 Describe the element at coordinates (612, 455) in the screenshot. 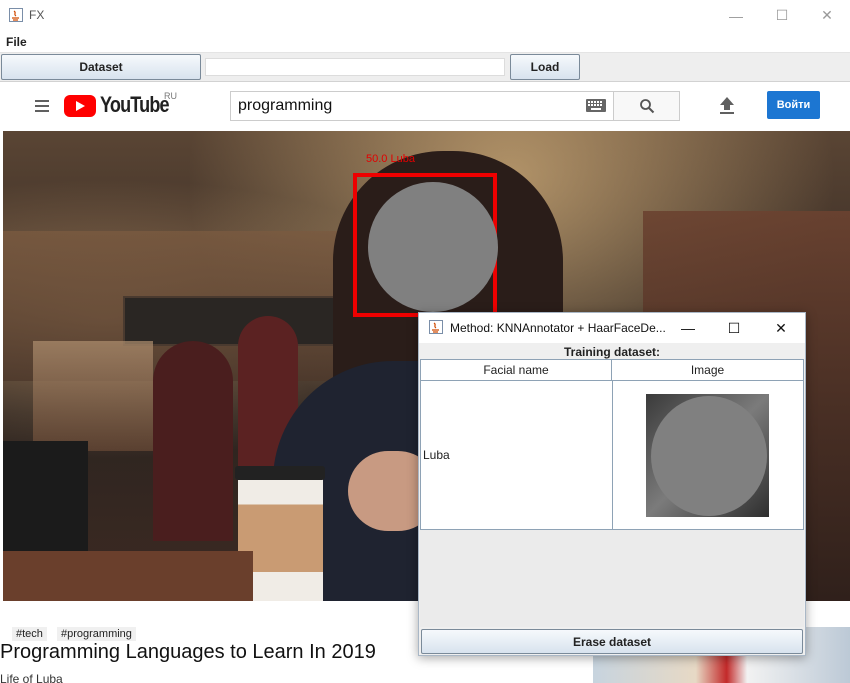

I see `column-divider` at that location.